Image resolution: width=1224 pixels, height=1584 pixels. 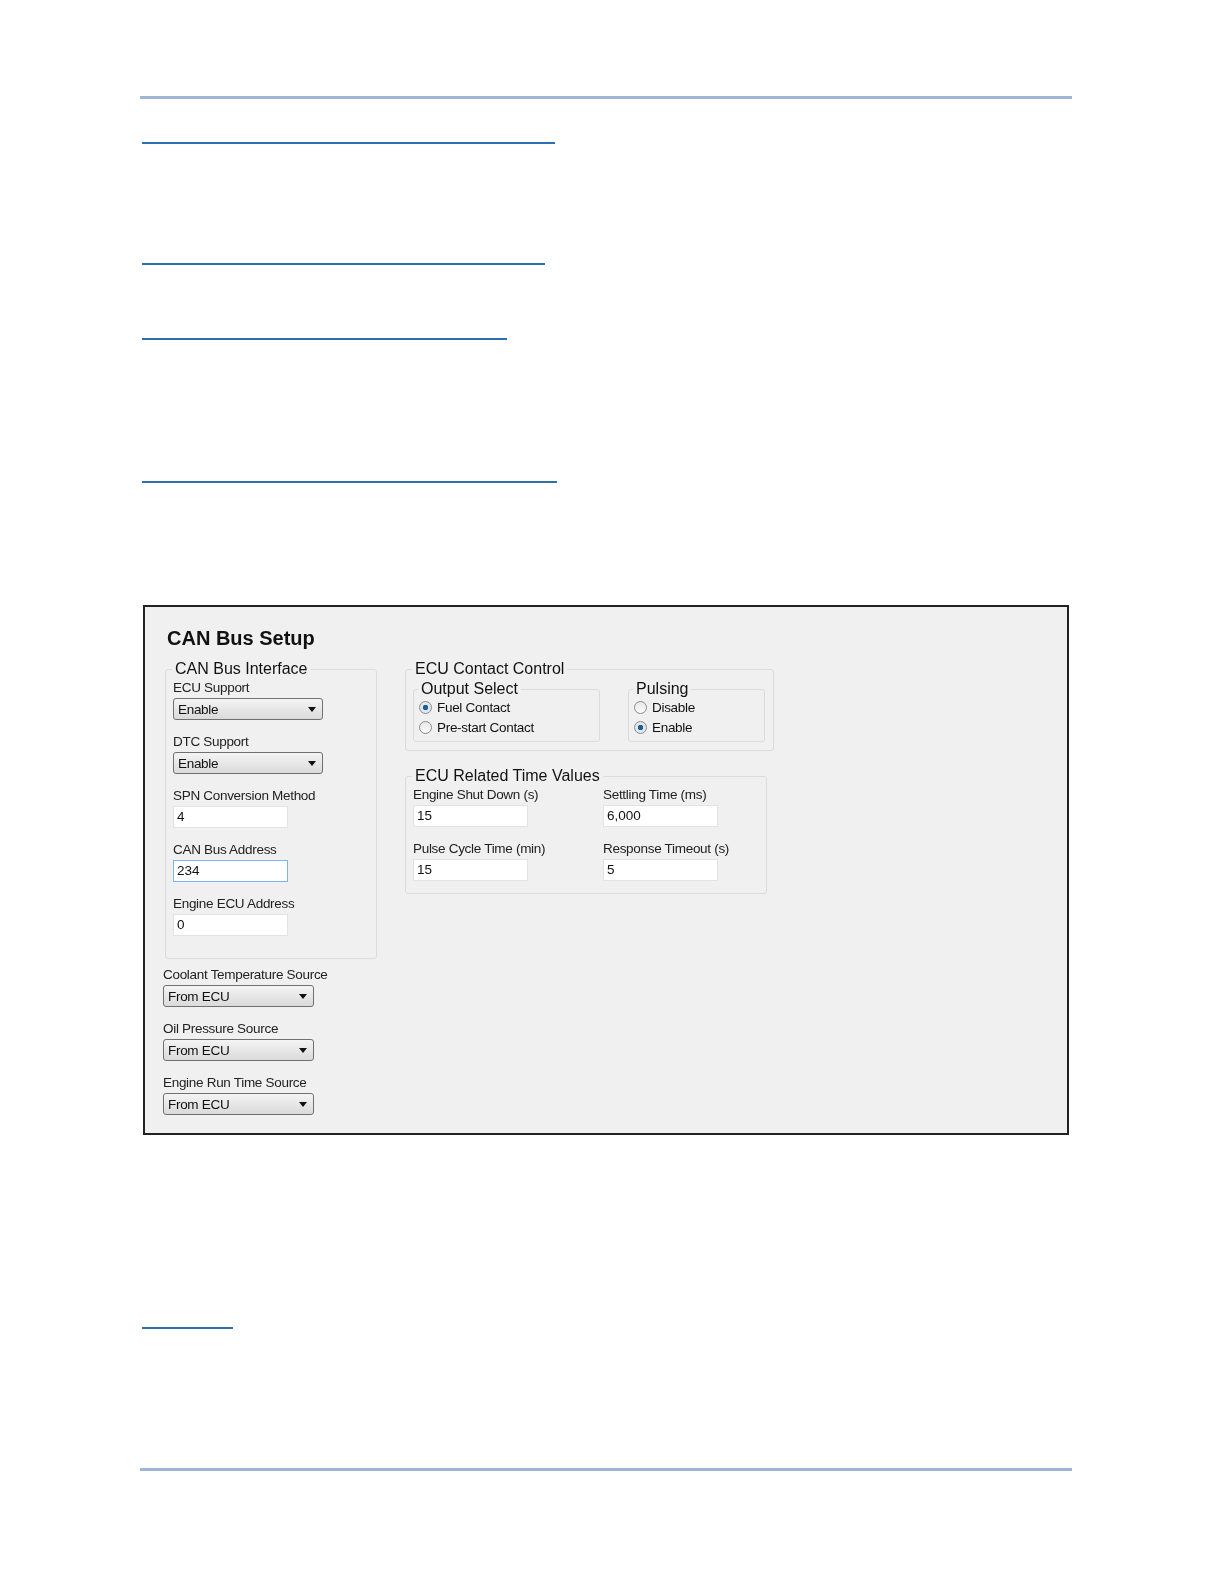 I want to click on field-label: Coolant Temperature Source, so click(x=246, y=974).